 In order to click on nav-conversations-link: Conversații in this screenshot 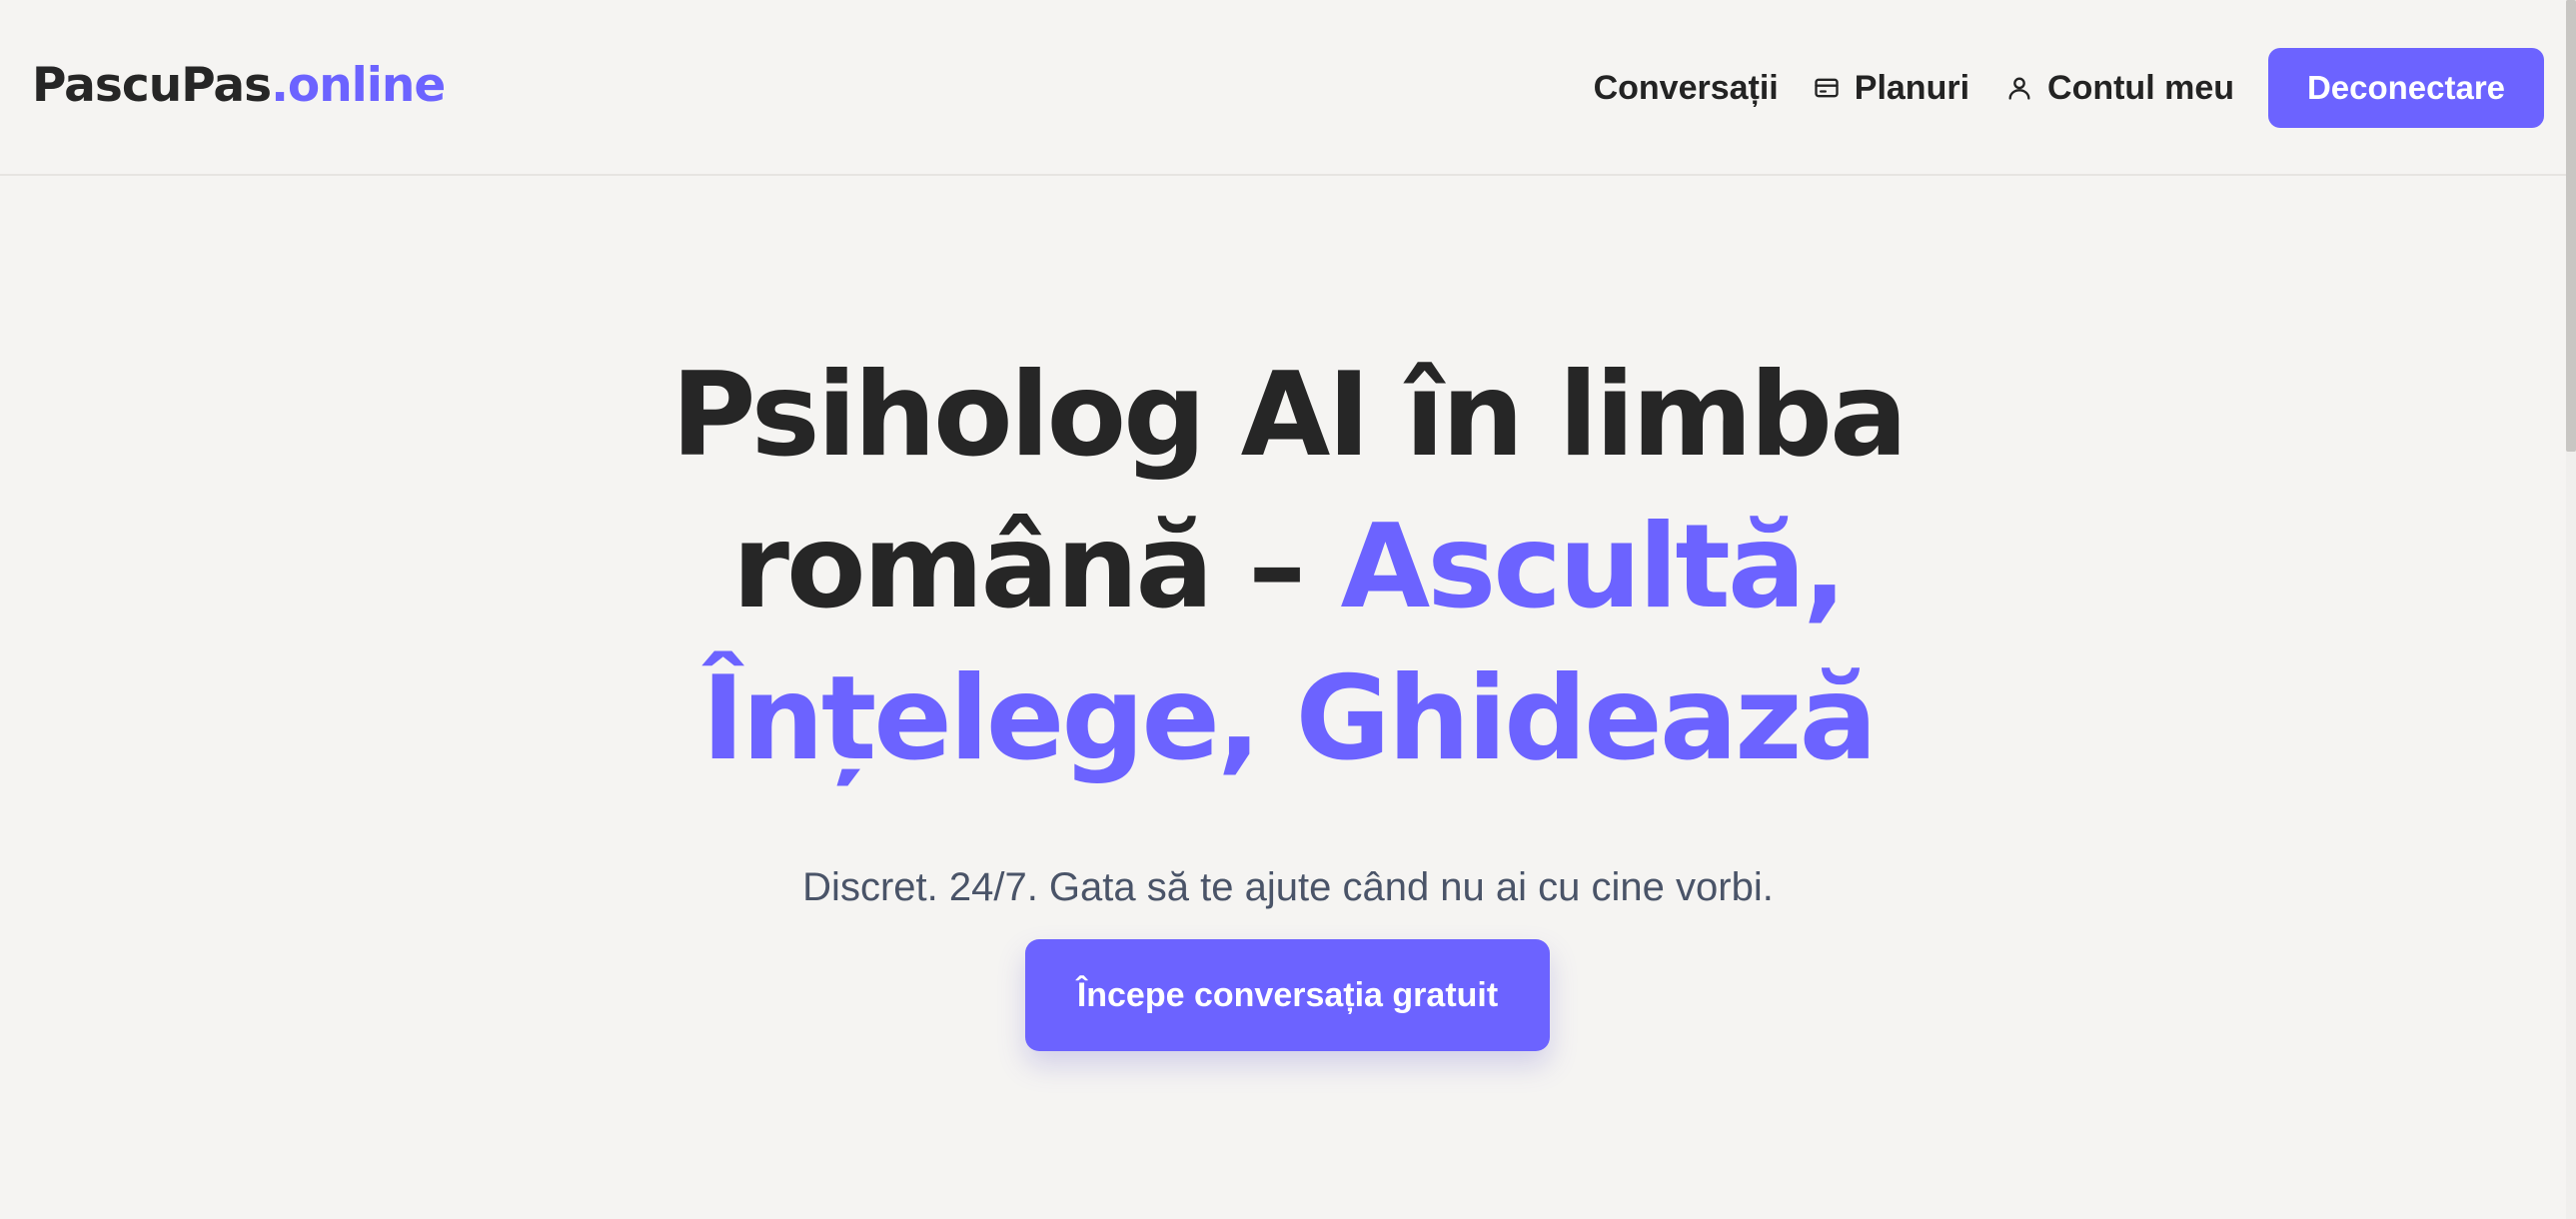, I will do `click(1686, 88)`.